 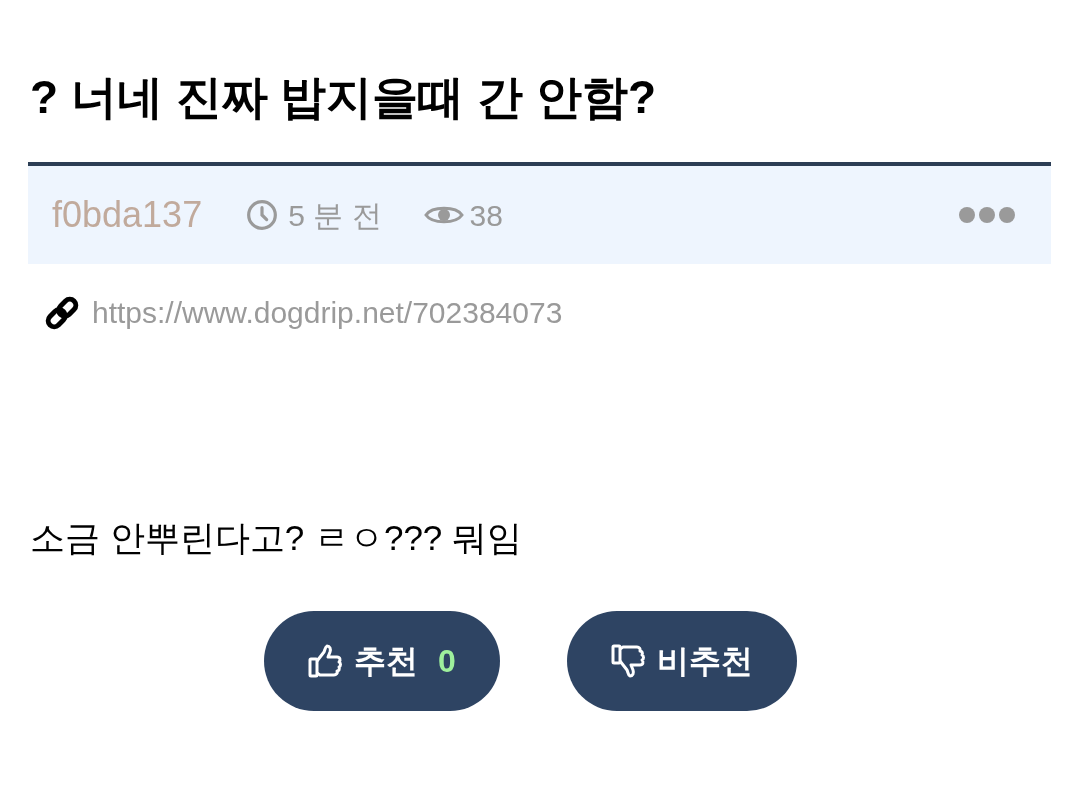 I want to click on upvote-button: 추천 0, so click(x=382, y=661).